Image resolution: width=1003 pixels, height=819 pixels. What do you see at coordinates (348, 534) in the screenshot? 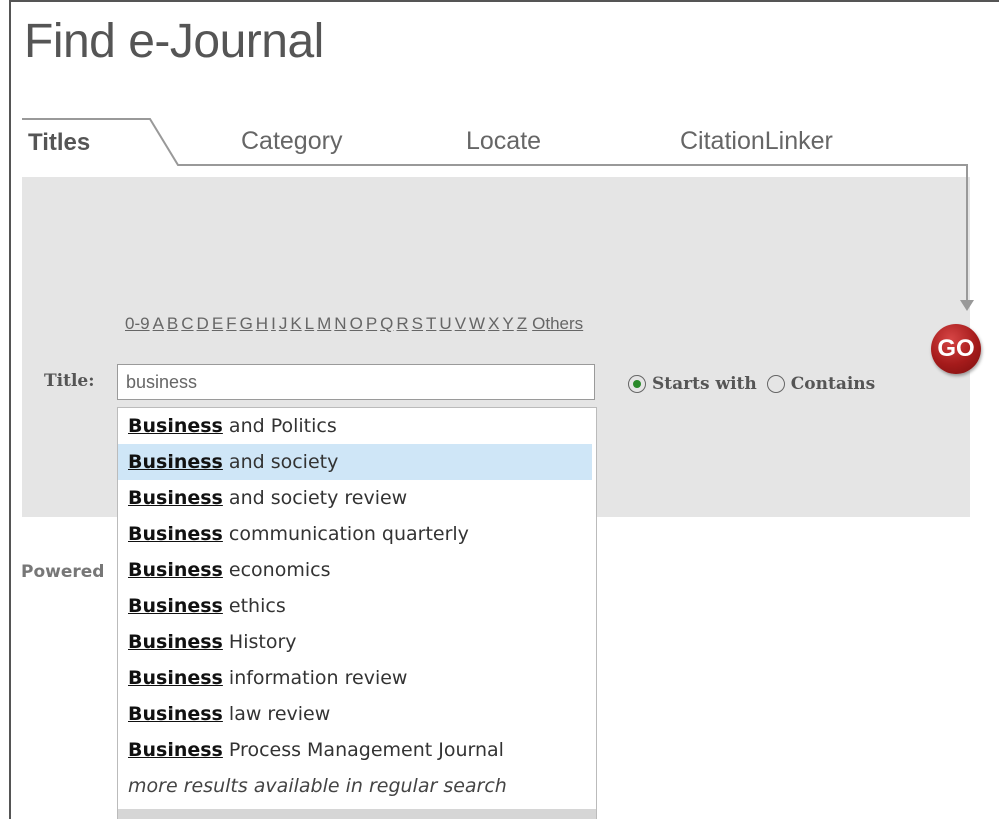
I see `suggestion-rest: communication quarterly` at bounding box center [348, 534].